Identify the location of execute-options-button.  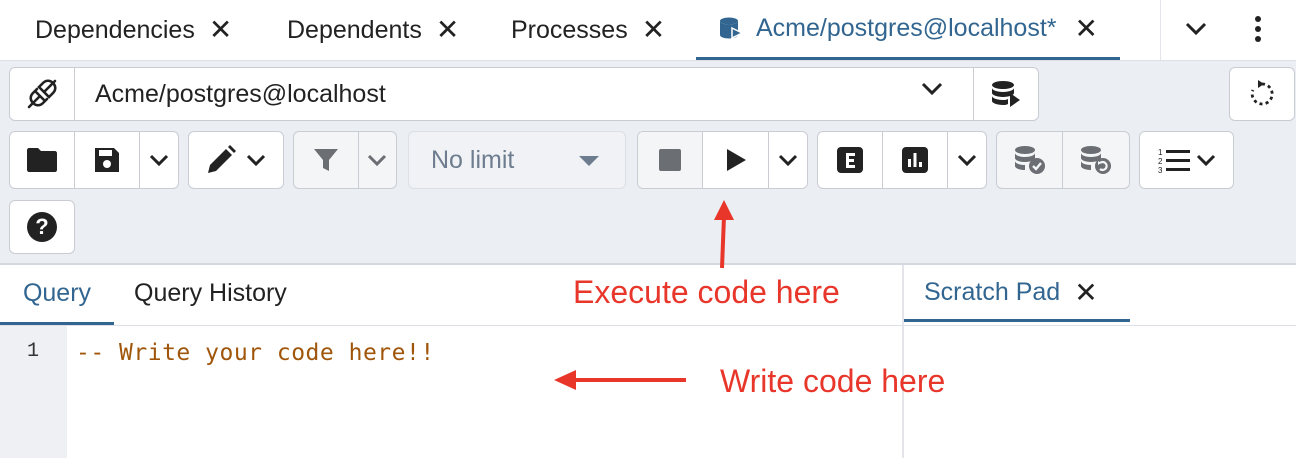
(788, 160).